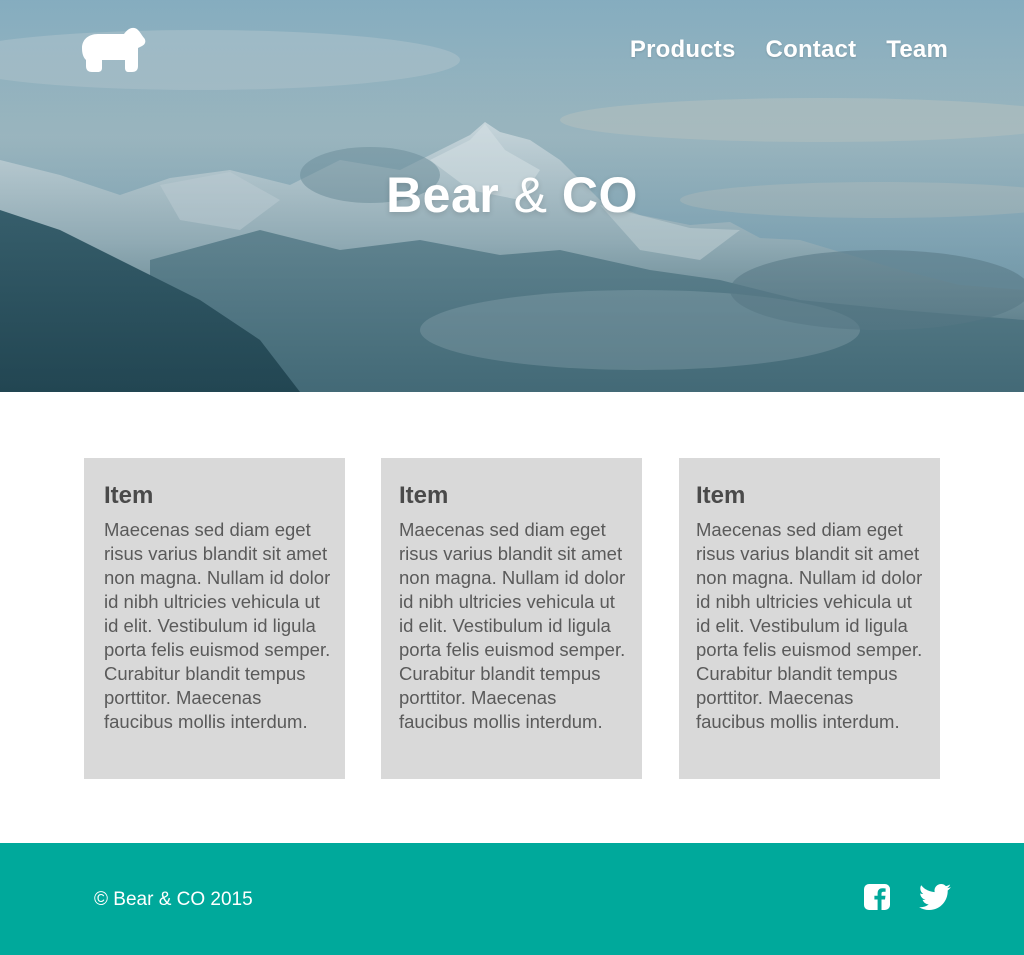 The image size is (1024, 955). I want to click on nav-item-contact: Contact, so click(811, 50).